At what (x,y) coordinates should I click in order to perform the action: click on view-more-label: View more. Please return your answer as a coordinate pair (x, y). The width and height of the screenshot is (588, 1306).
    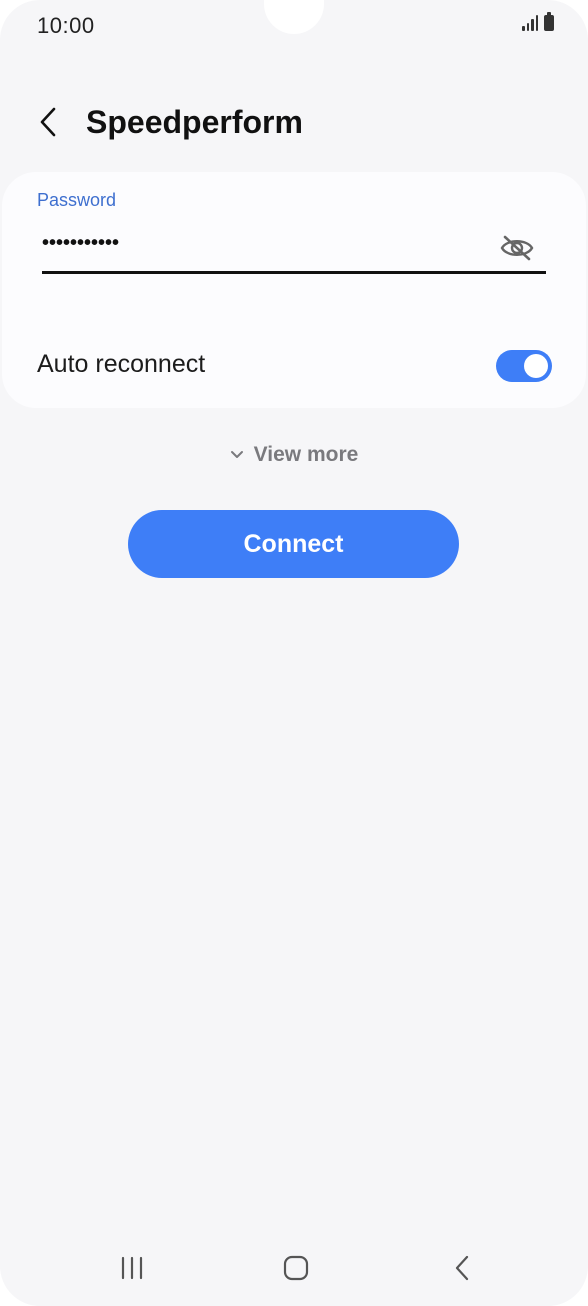
    Looking at the image, I should click on (306, 454).